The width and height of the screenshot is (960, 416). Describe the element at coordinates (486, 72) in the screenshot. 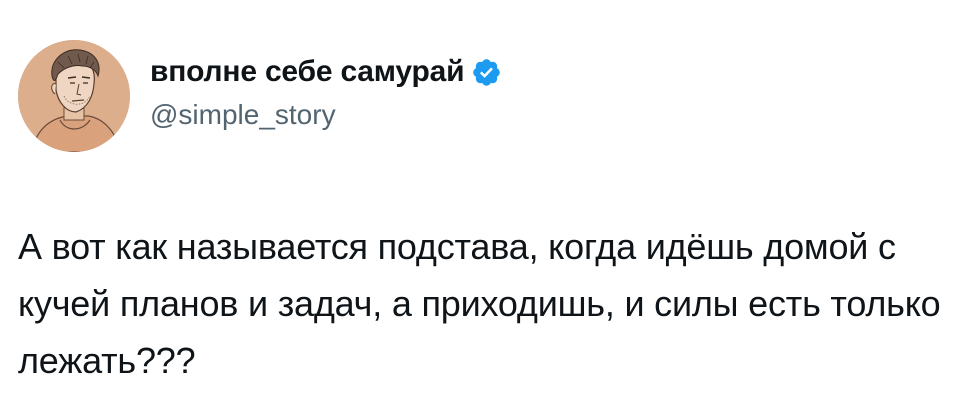

I see `verified-badge-icon` at that location.